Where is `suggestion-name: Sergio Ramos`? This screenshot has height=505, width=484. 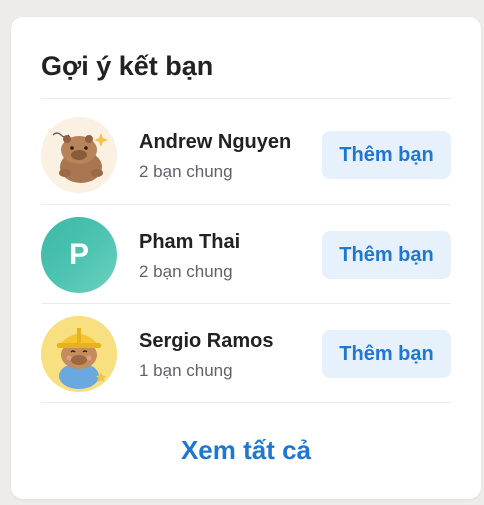
suggestion-name: Sergio Ramos is located at coordinates (206, 341).